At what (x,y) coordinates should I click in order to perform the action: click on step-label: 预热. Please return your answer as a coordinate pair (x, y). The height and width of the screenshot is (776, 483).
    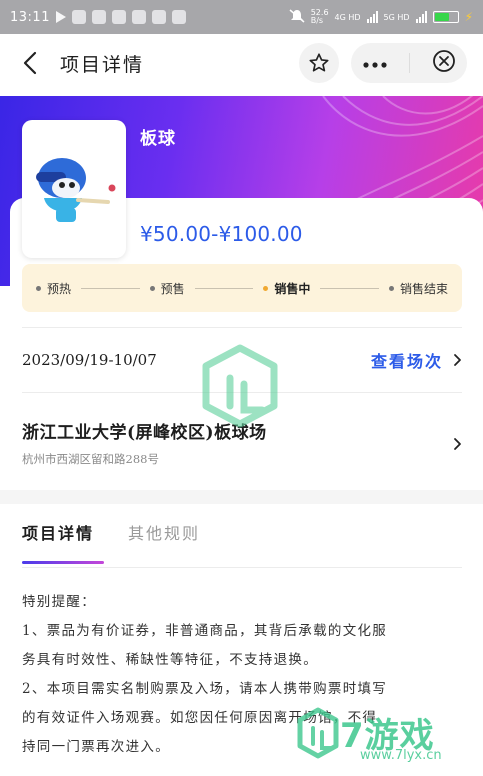
    Looking at the image, I should click on (59, 288).